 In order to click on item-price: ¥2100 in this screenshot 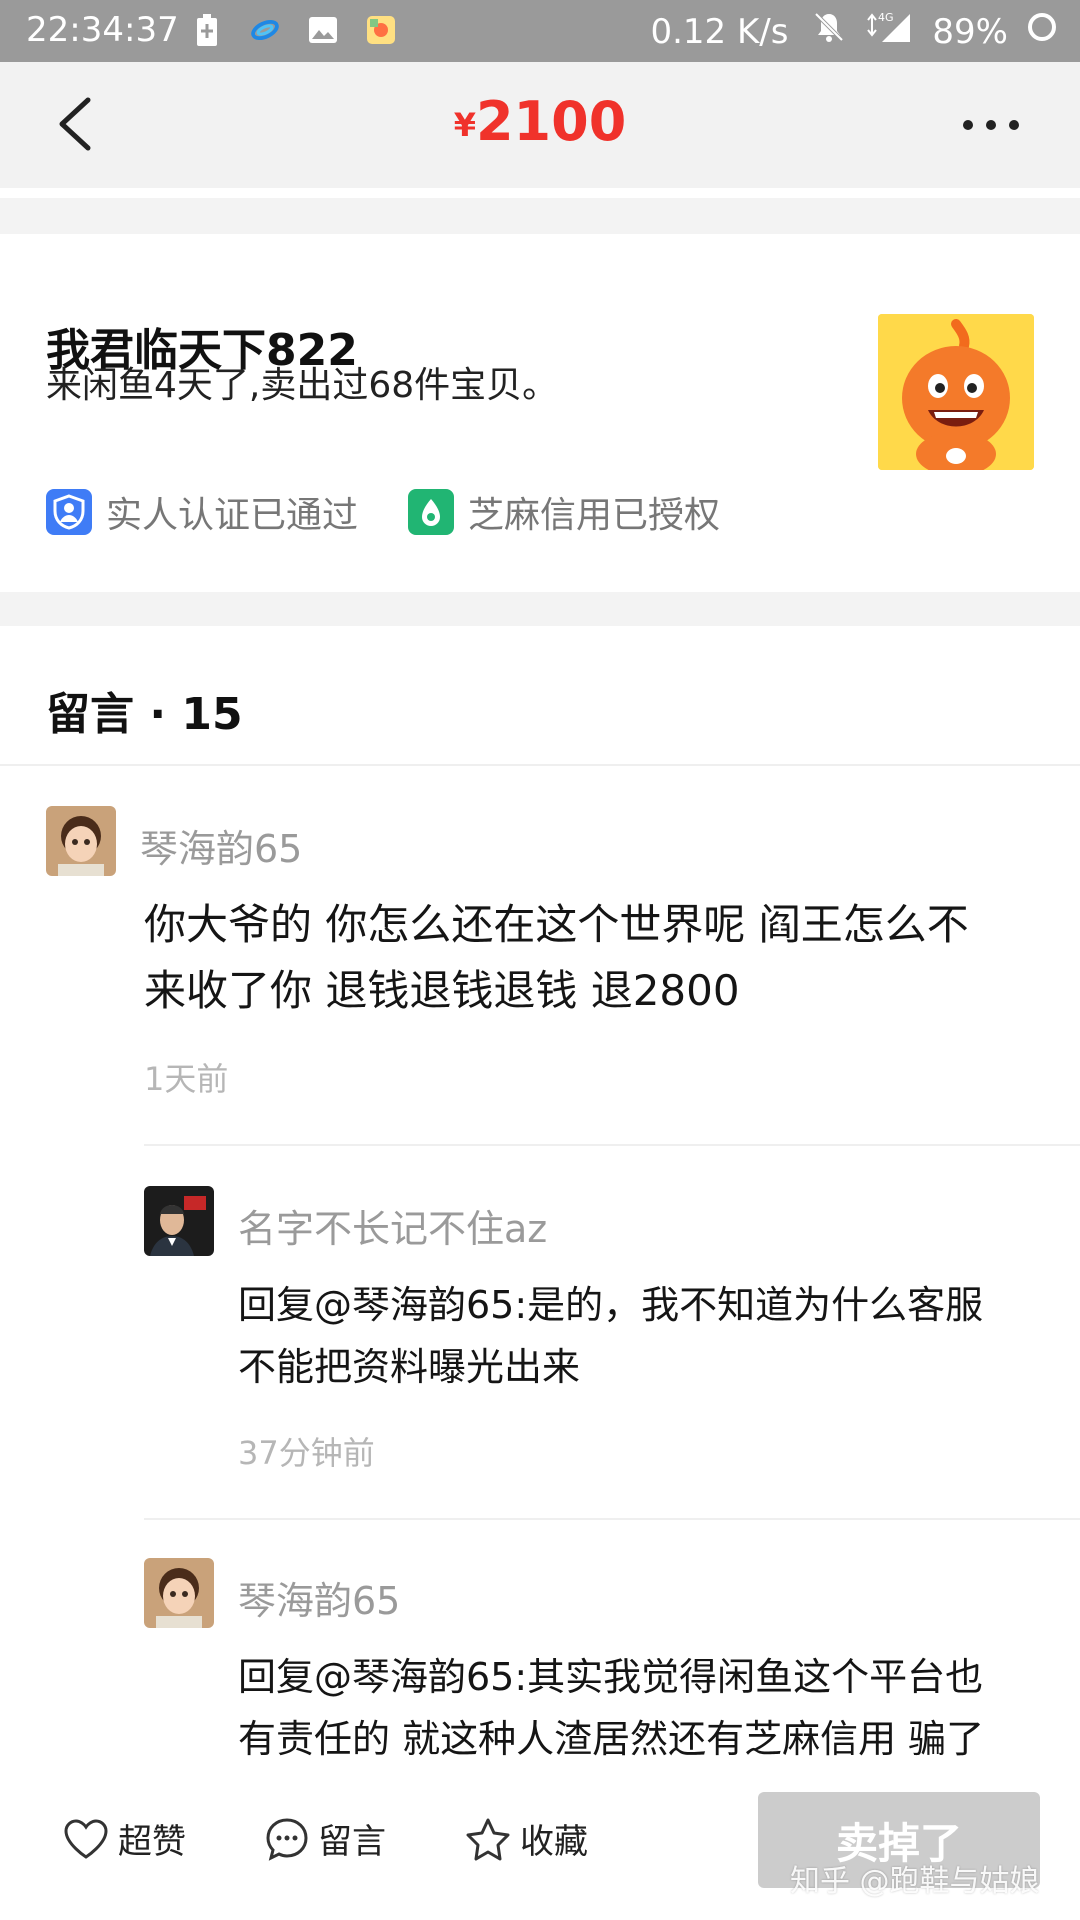, I will do `click(540, 121)`.